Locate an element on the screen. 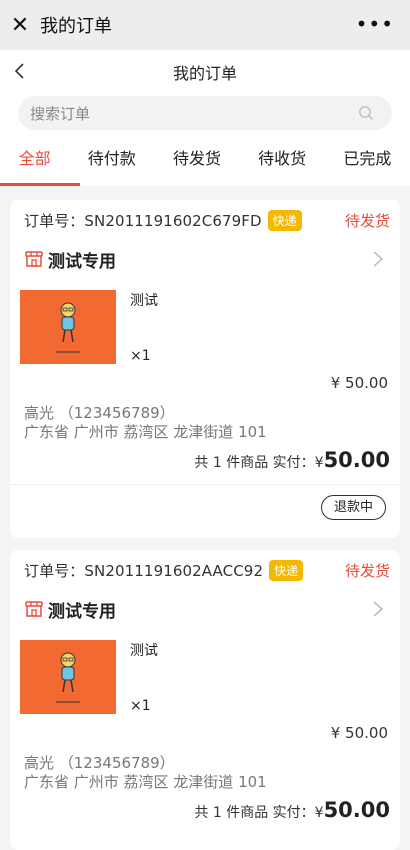  order-actions: 退款中 is located at coordinates (205, 507).